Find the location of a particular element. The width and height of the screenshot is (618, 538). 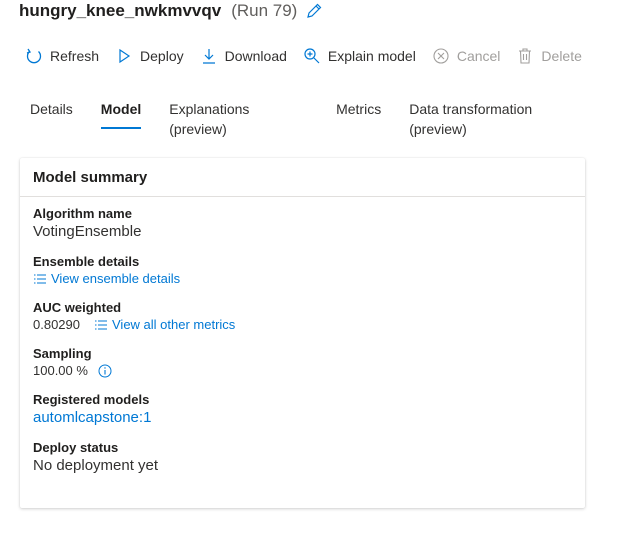

deploy-button: Deploy is located at coordinates (149, 56).